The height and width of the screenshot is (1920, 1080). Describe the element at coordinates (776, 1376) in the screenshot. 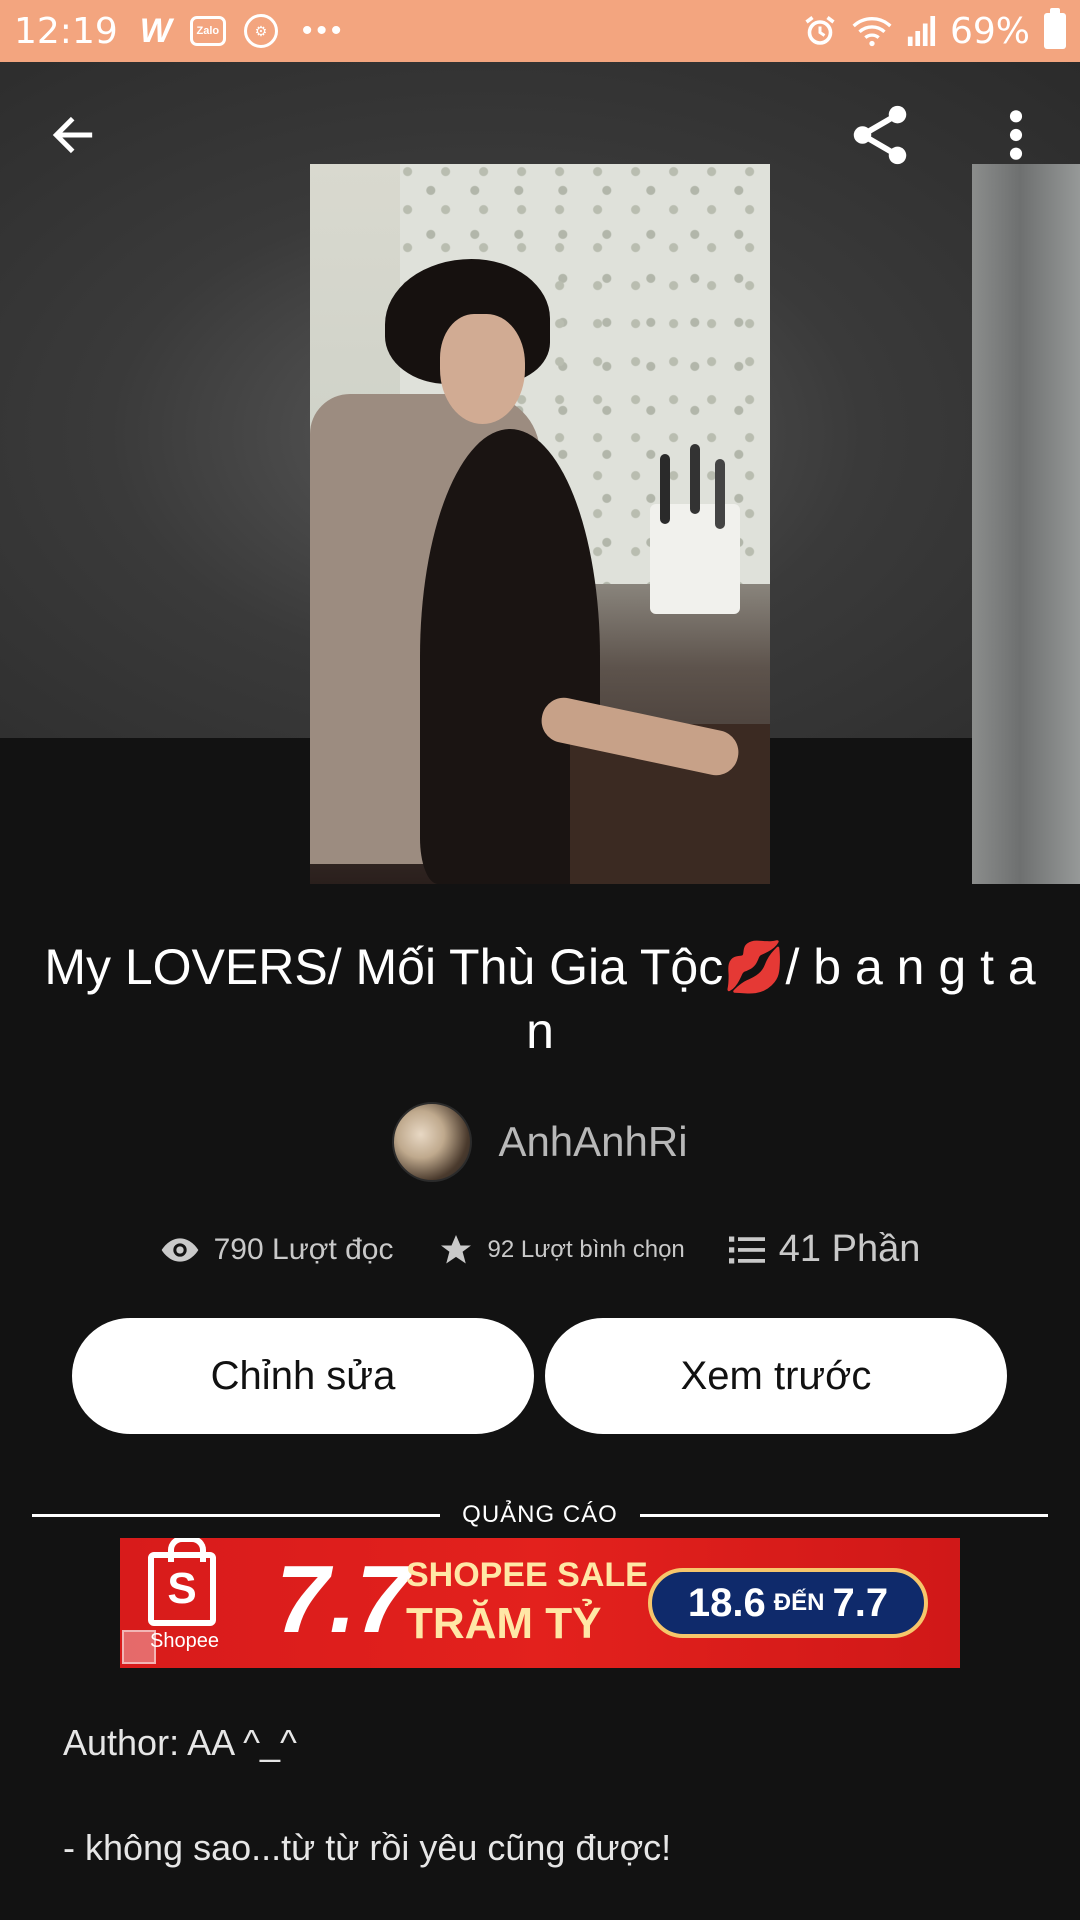

I see `preview-button: Xem trước` at that location.